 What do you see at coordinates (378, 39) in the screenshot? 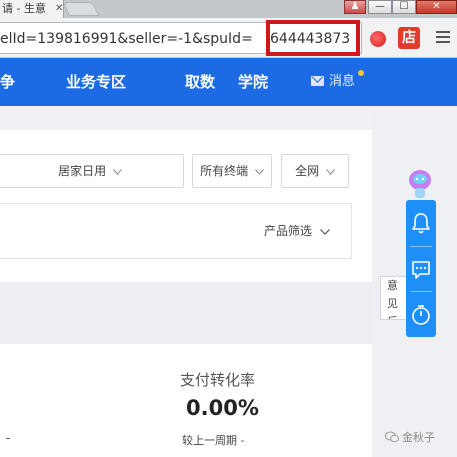
I see `record-extension-icon` at bounding box center [378, 39].